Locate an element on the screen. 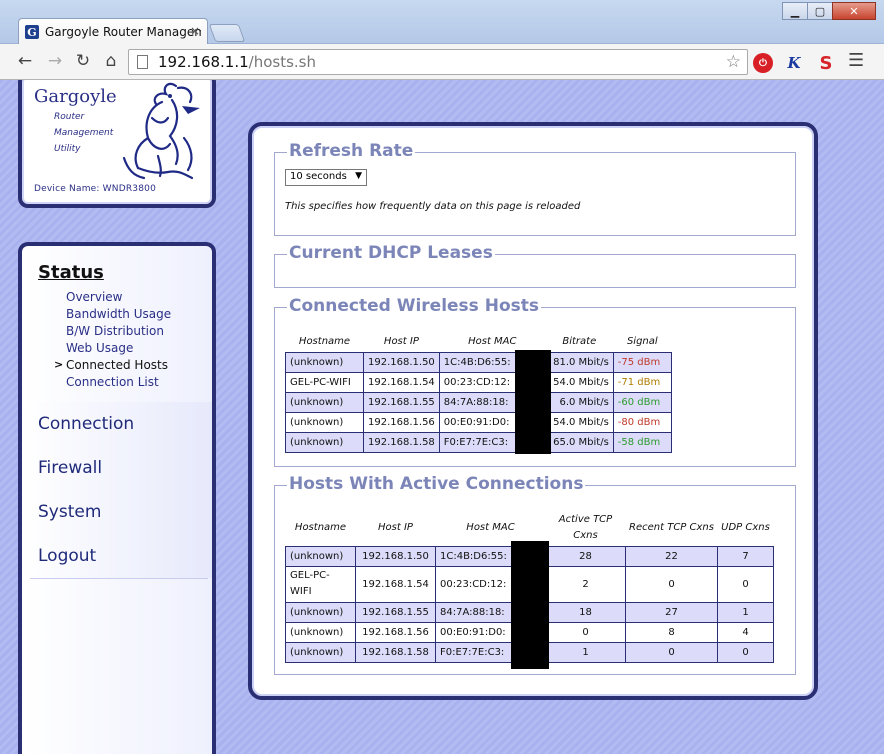 The width and height of the screenshot is (884, 754). logo-title: Gargoyle is located at coordinates (75, 96).